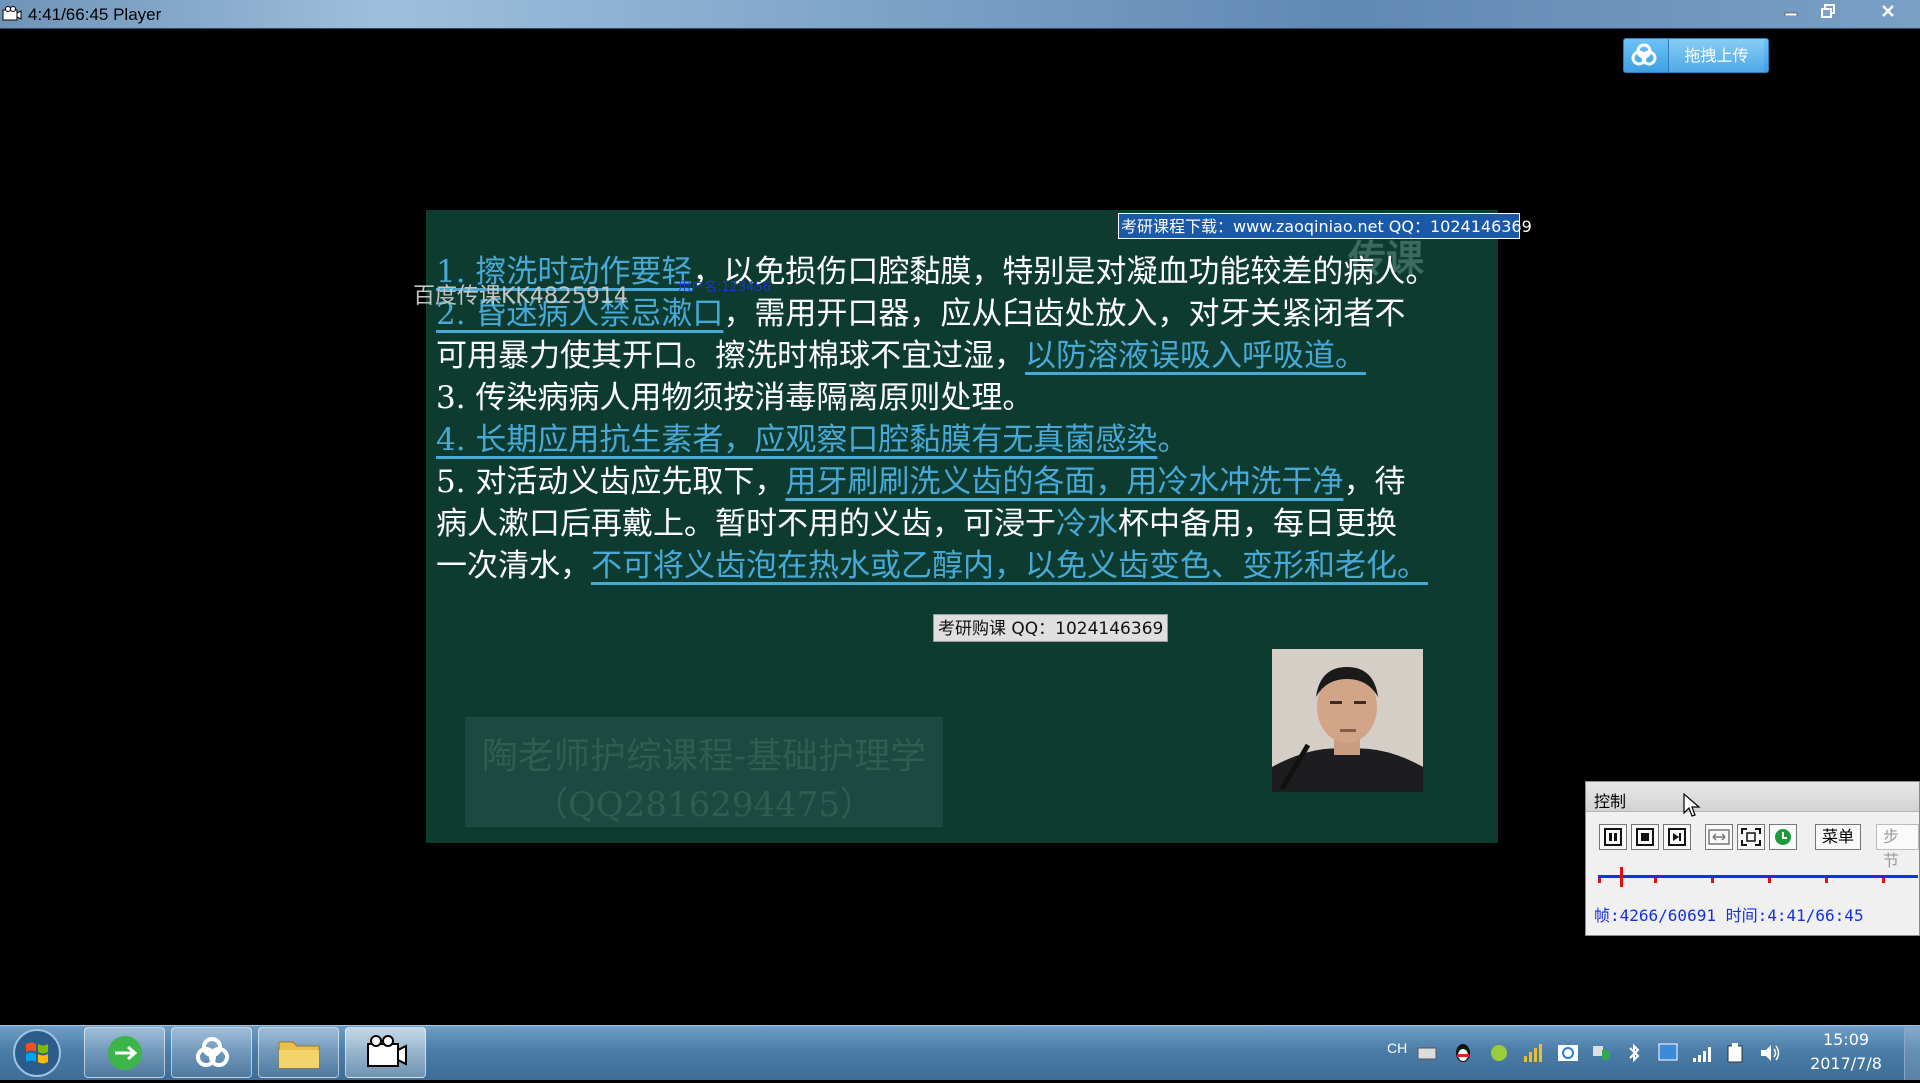  Describe the element at coordinates (1064, 314) in the screenshot. I see `slide-line-2-text: ，需用开口器，应从臼齿处放入，对牙关紧闭者不` at that location.